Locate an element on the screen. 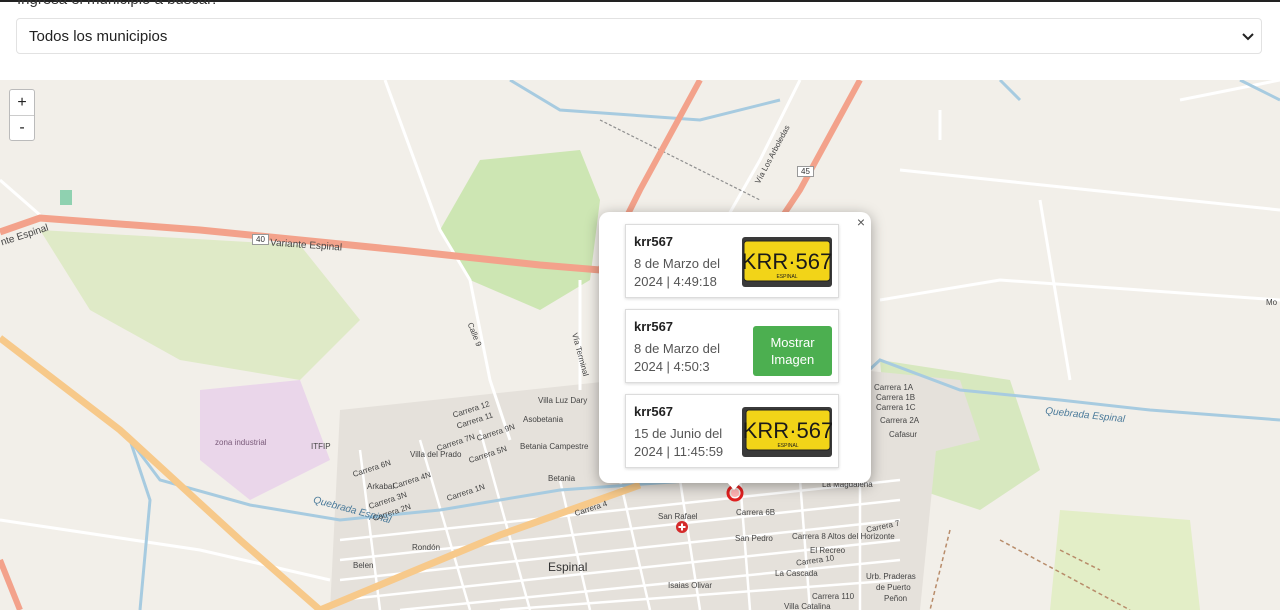  place-betania-campestre: Betania Campestre is located at coordinates (554, 446).